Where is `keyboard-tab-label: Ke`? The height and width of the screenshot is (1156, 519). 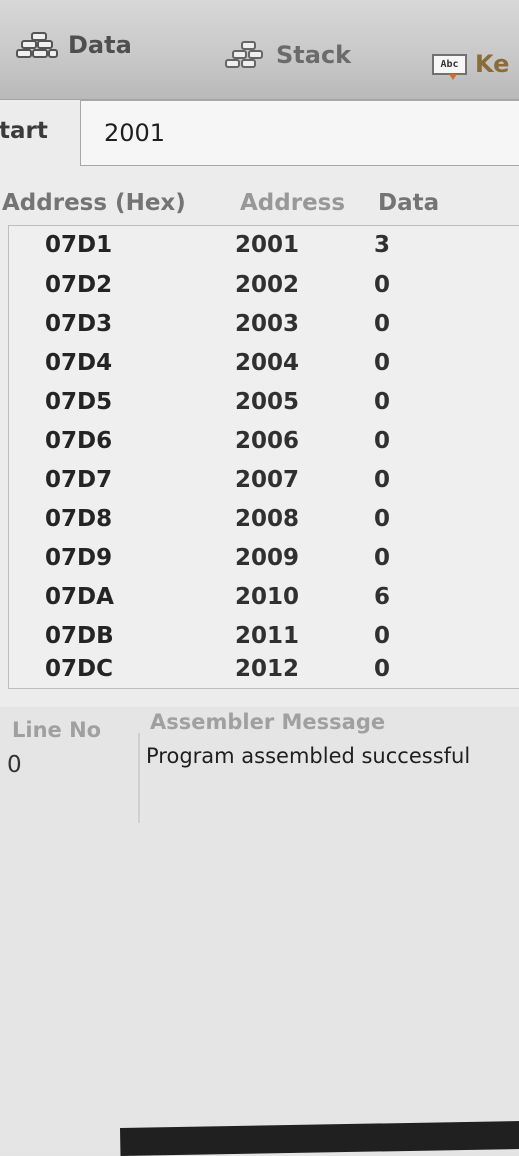
keyboard-tab-label: Ke is located at coordinates (492, 64).